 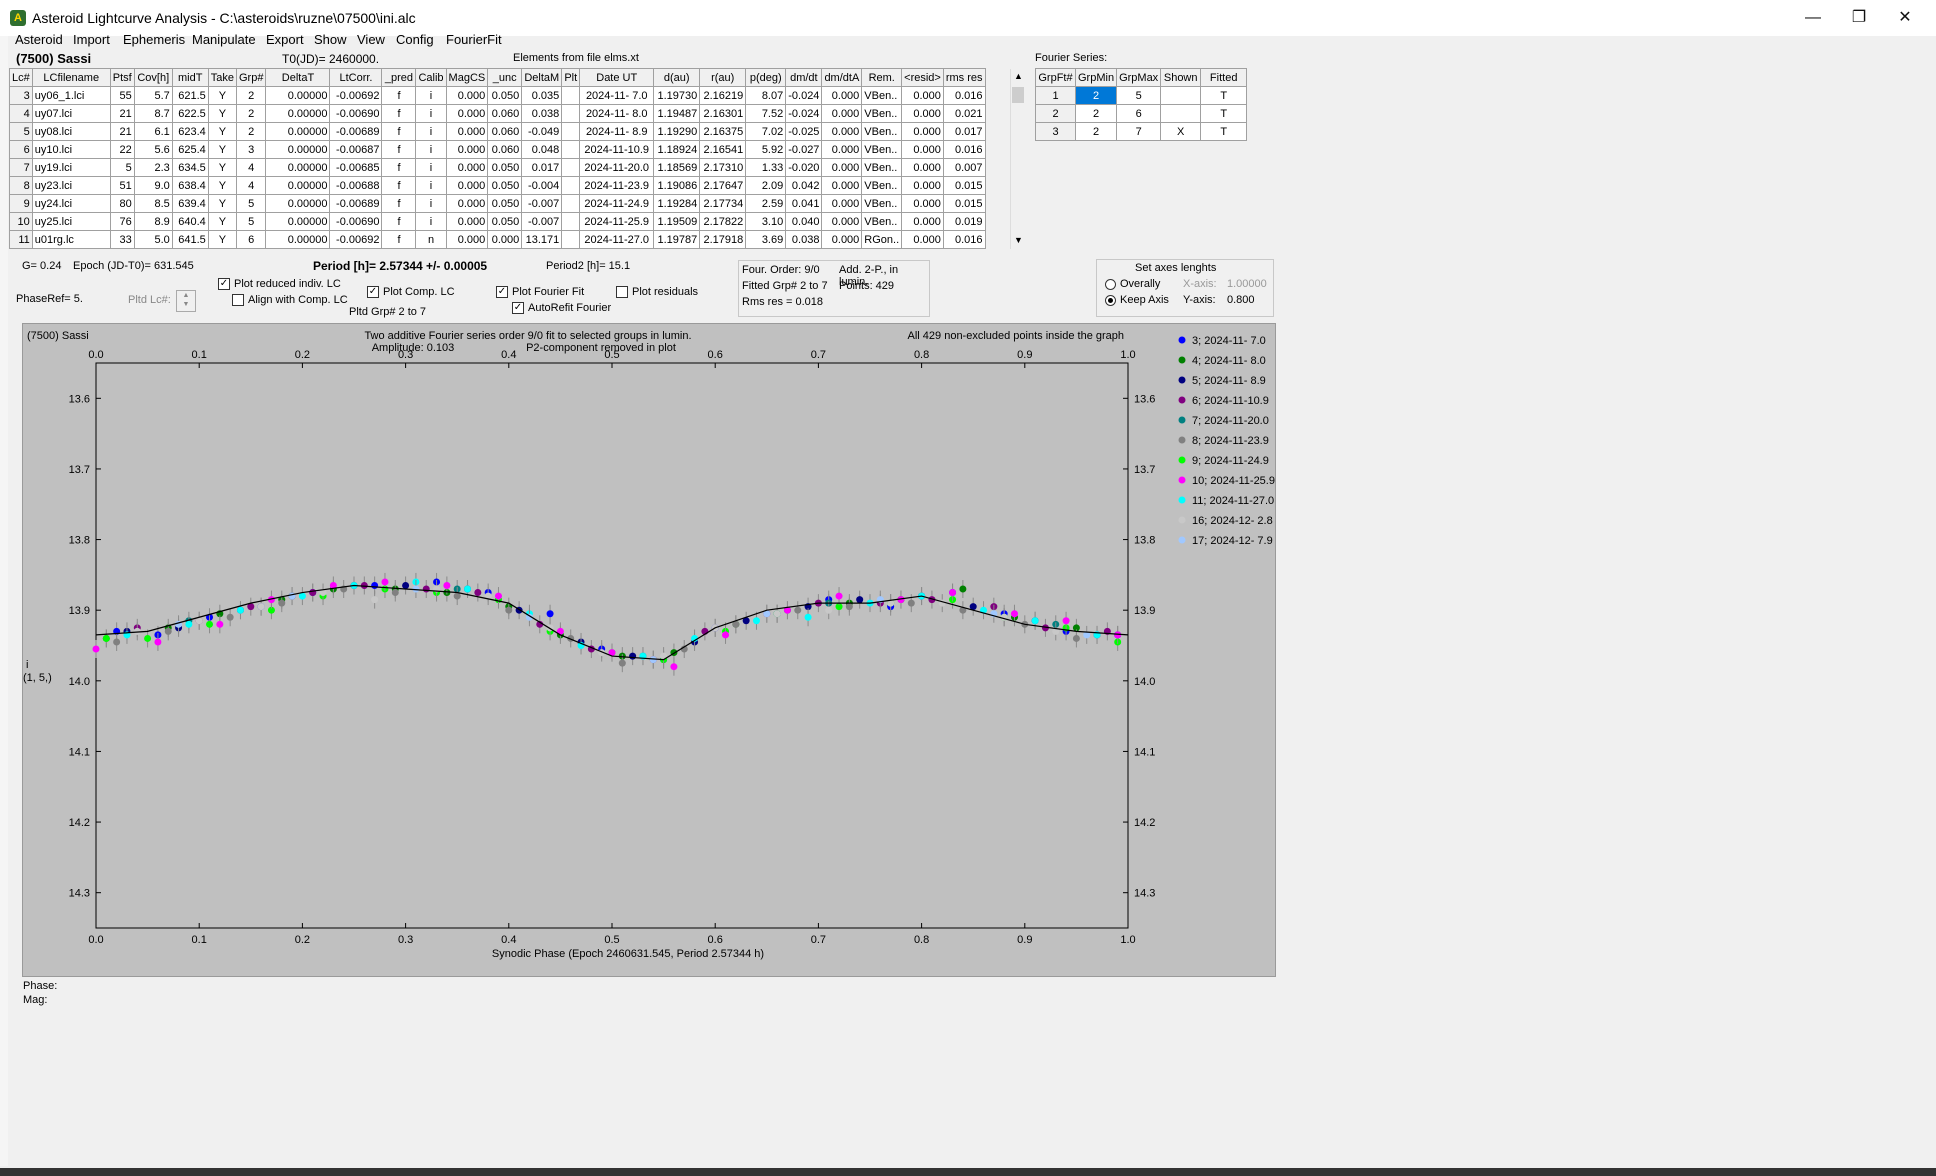 What do you see at coordinates (153, 77) in the screenshot?
I see `lc-column-header: Cov[h]` at bounding box center [153, 77].